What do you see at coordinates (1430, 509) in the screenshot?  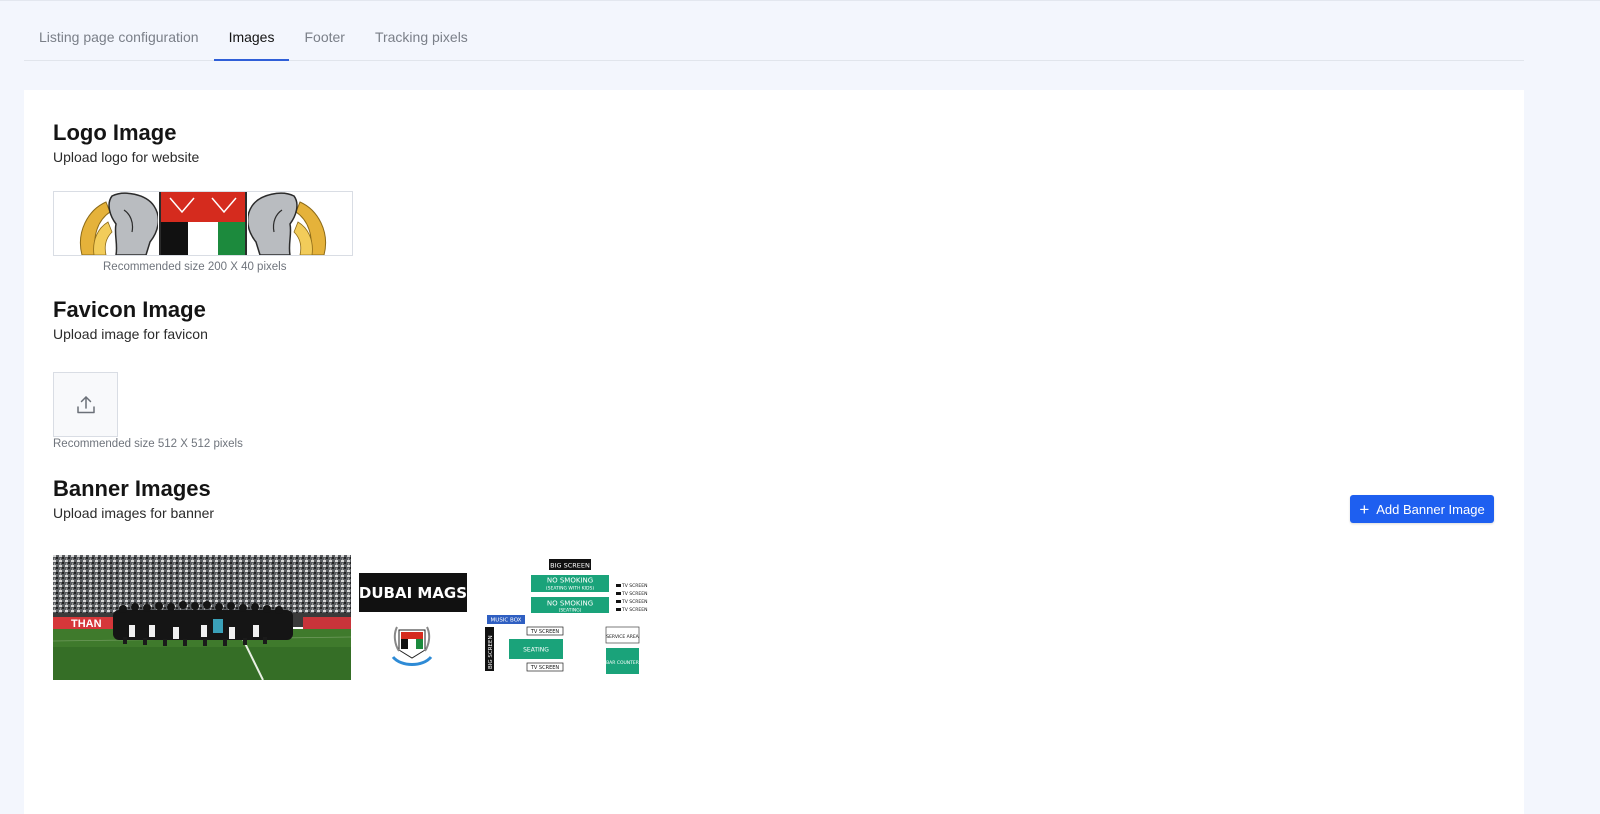 I see `add-banner-image-label: Add Banner Image` at bounding box center [1430, 509].